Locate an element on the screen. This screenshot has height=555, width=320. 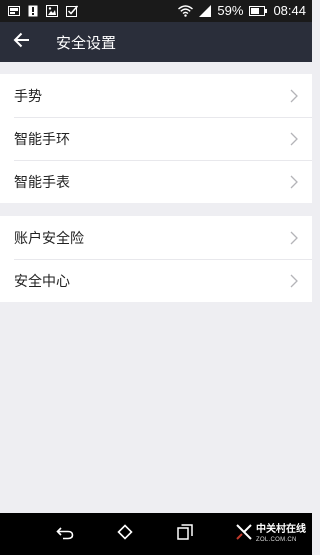
screenshot-icon is located at coordinates (14, 11).